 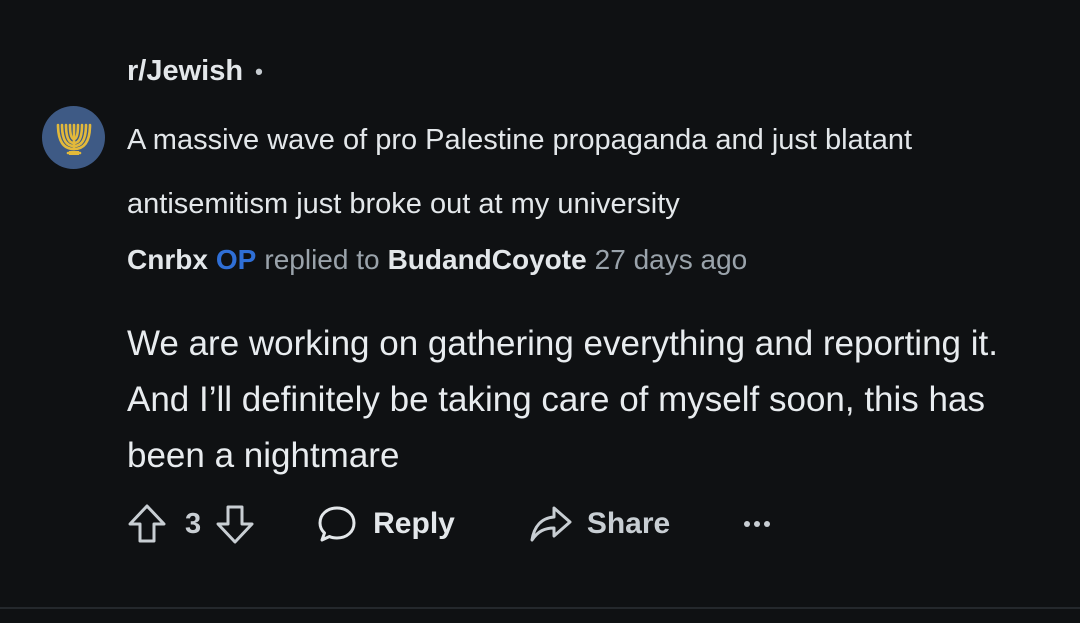 I want to click on replied-to-text: replied to, so click(x=322, y=259).